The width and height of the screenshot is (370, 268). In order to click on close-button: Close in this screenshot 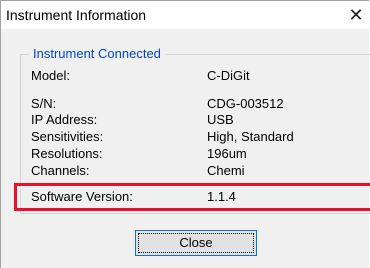, I will do `click(196, 243)`.